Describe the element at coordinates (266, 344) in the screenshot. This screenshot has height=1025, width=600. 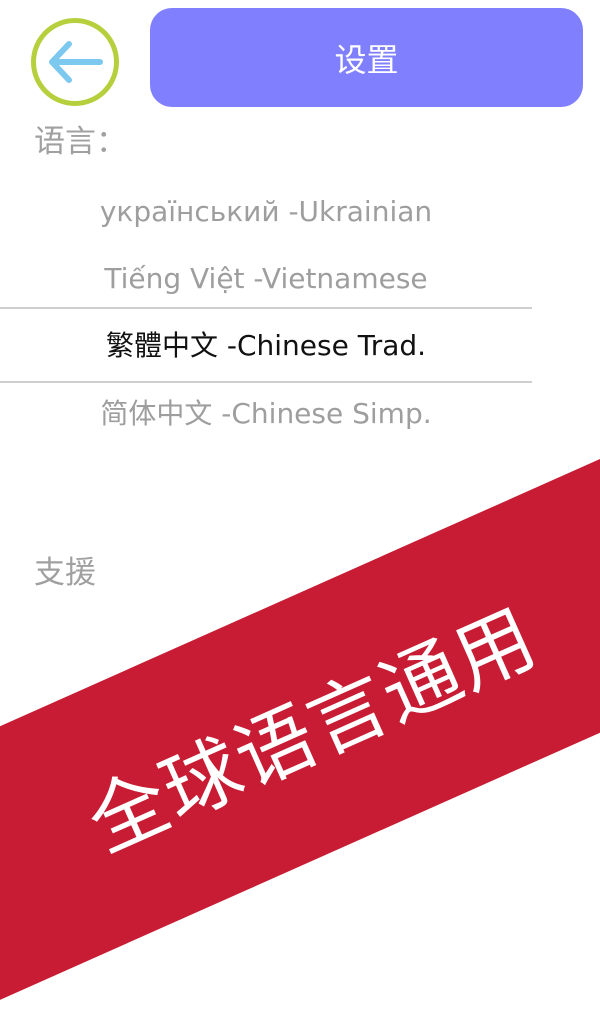
I see `language-option-chinese-traditional: 繁體中文 -Chinese Trad.` at that location.